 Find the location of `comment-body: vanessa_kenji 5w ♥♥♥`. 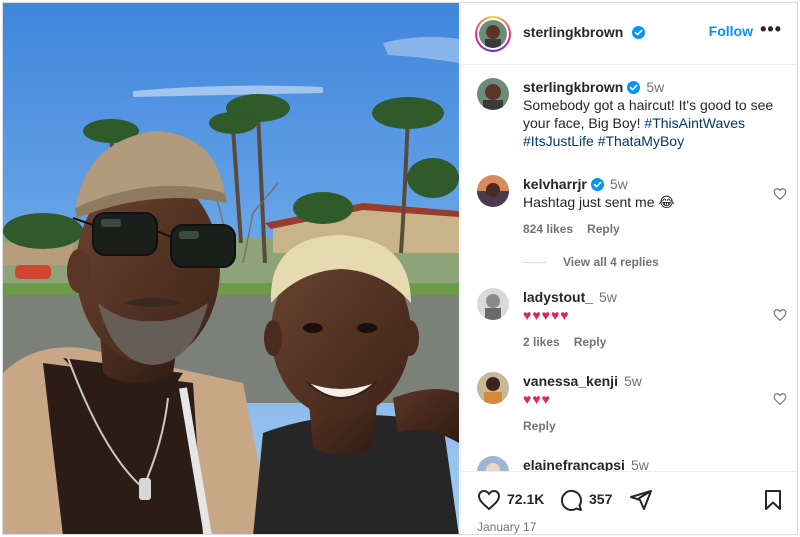

comment-body: vanessa_kenji 5w ♥♥♥ is located at coordinates (642, 390).